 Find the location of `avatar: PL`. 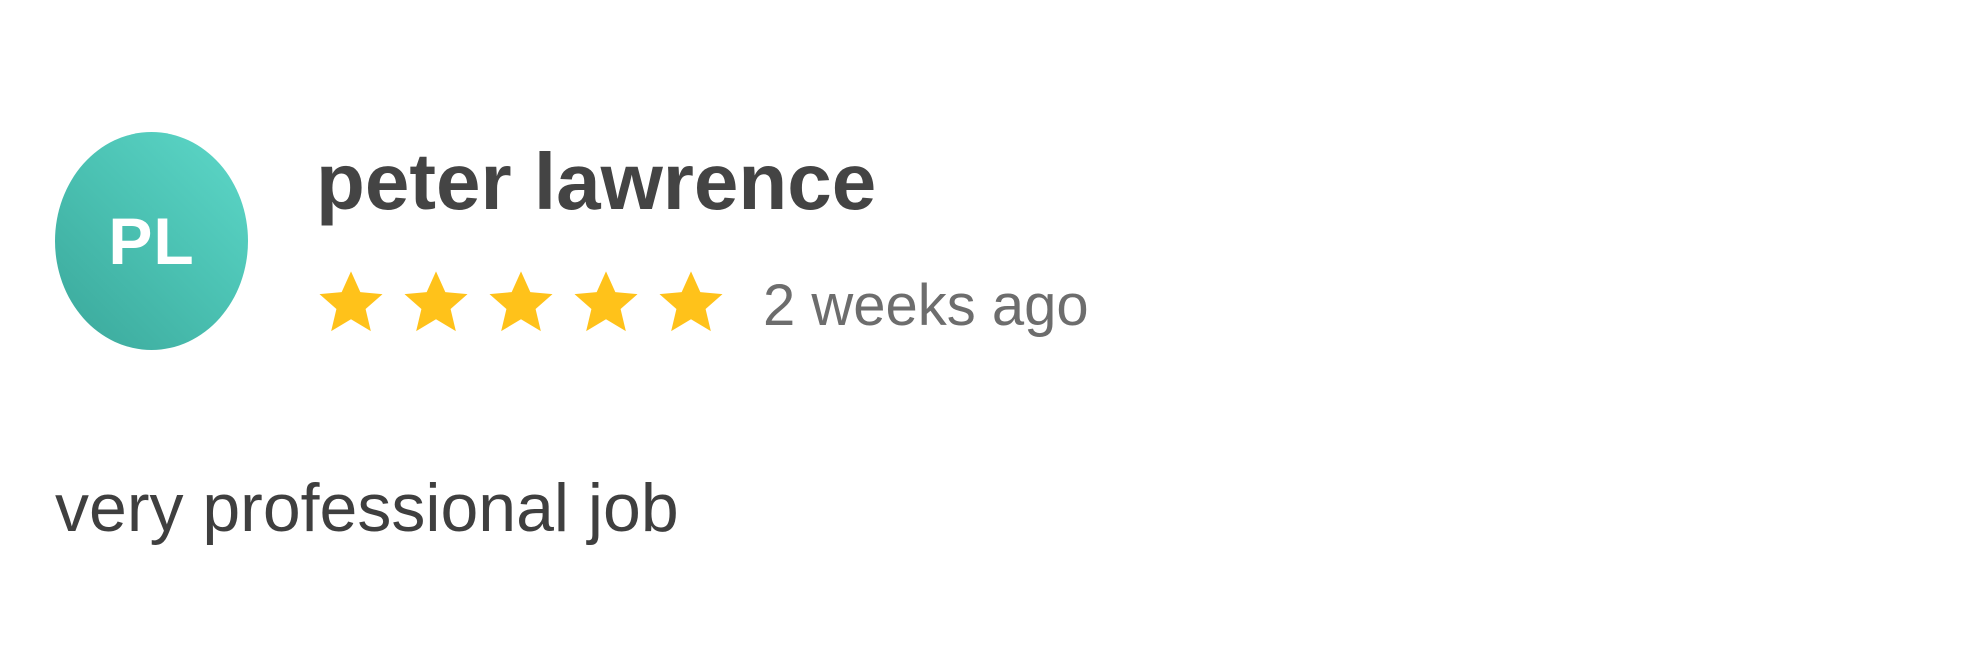

avatar: PL is located at coordinates (151, 241).